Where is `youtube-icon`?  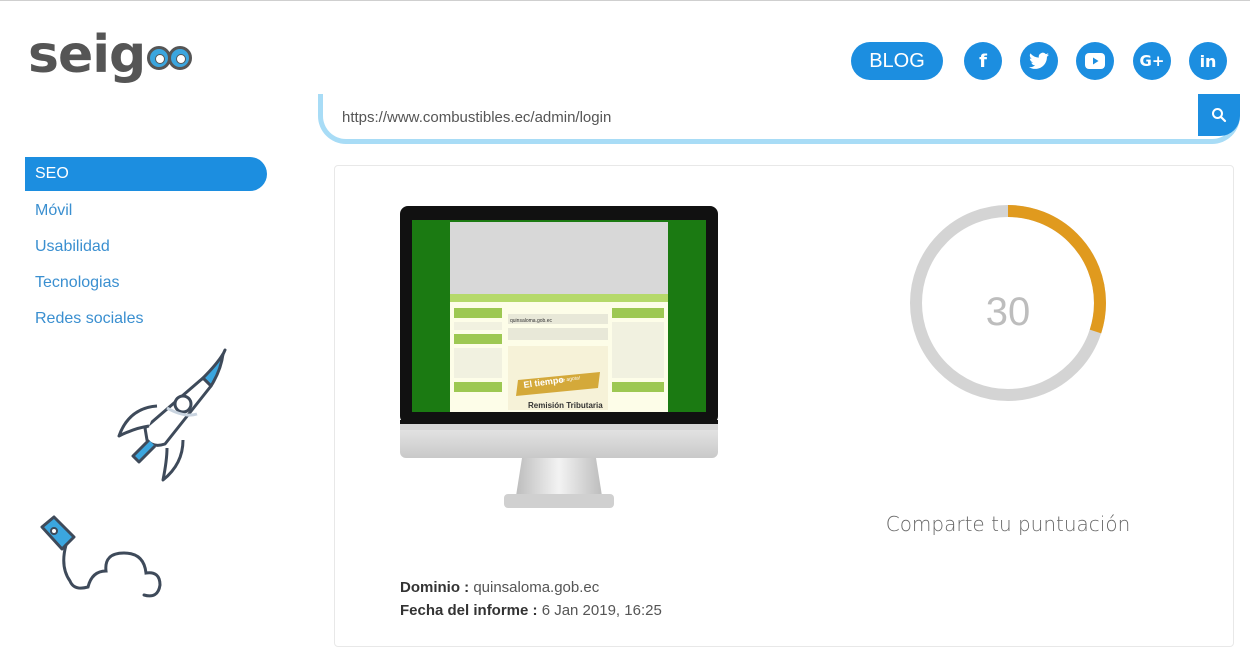 youtube-icon is located at coordinates (1095, 61).